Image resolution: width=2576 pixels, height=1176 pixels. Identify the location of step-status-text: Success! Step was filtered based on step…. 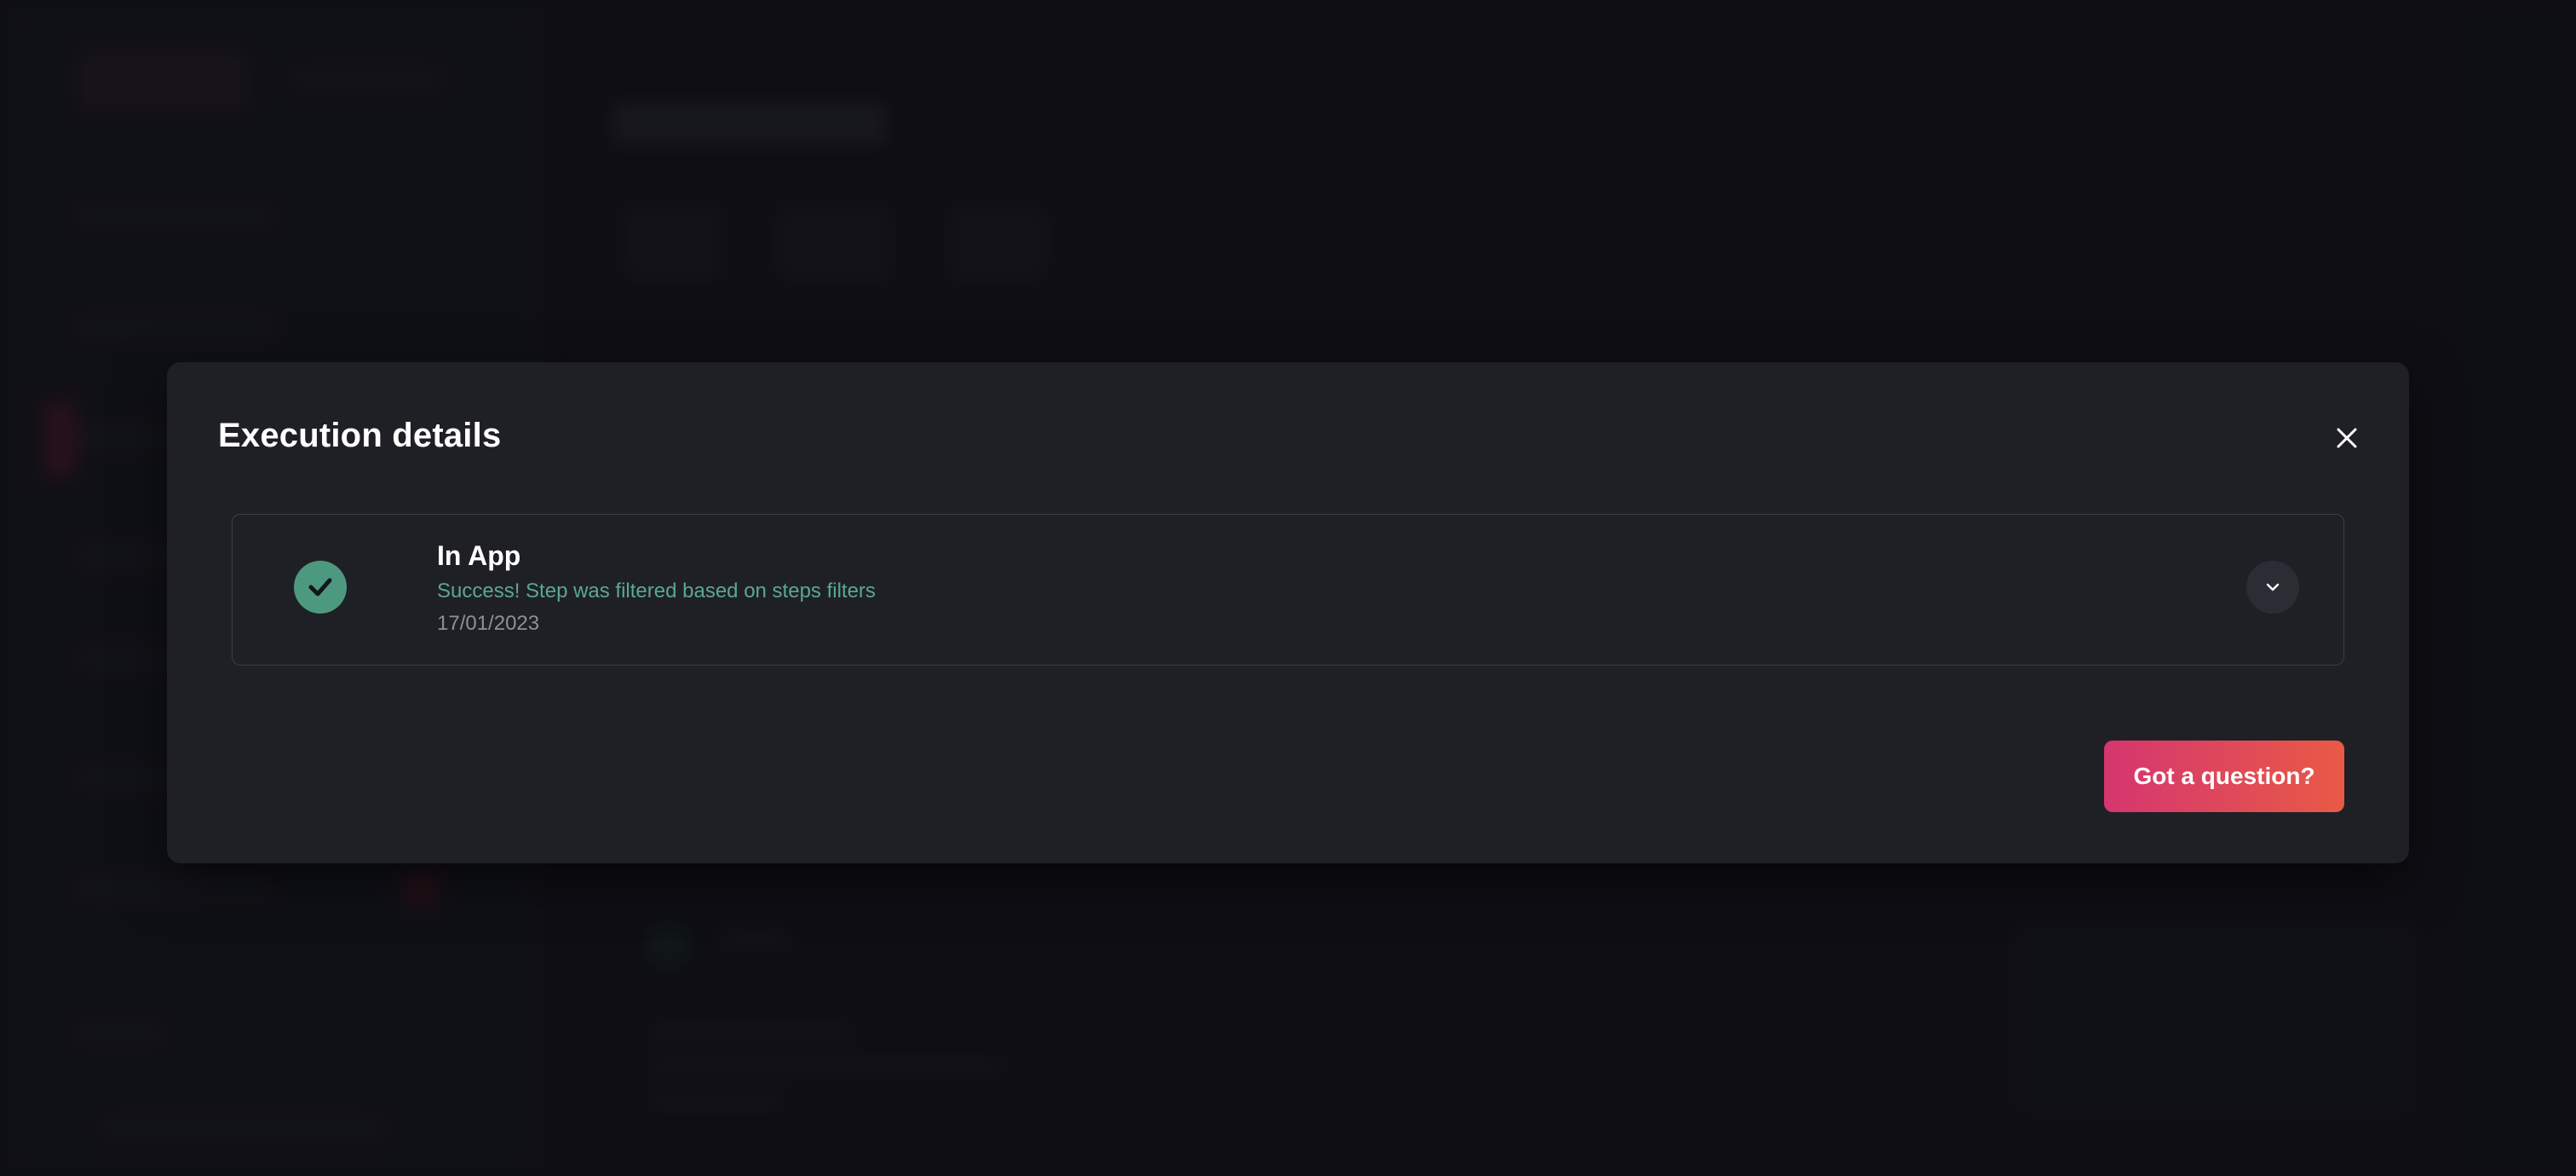
(657, 590).